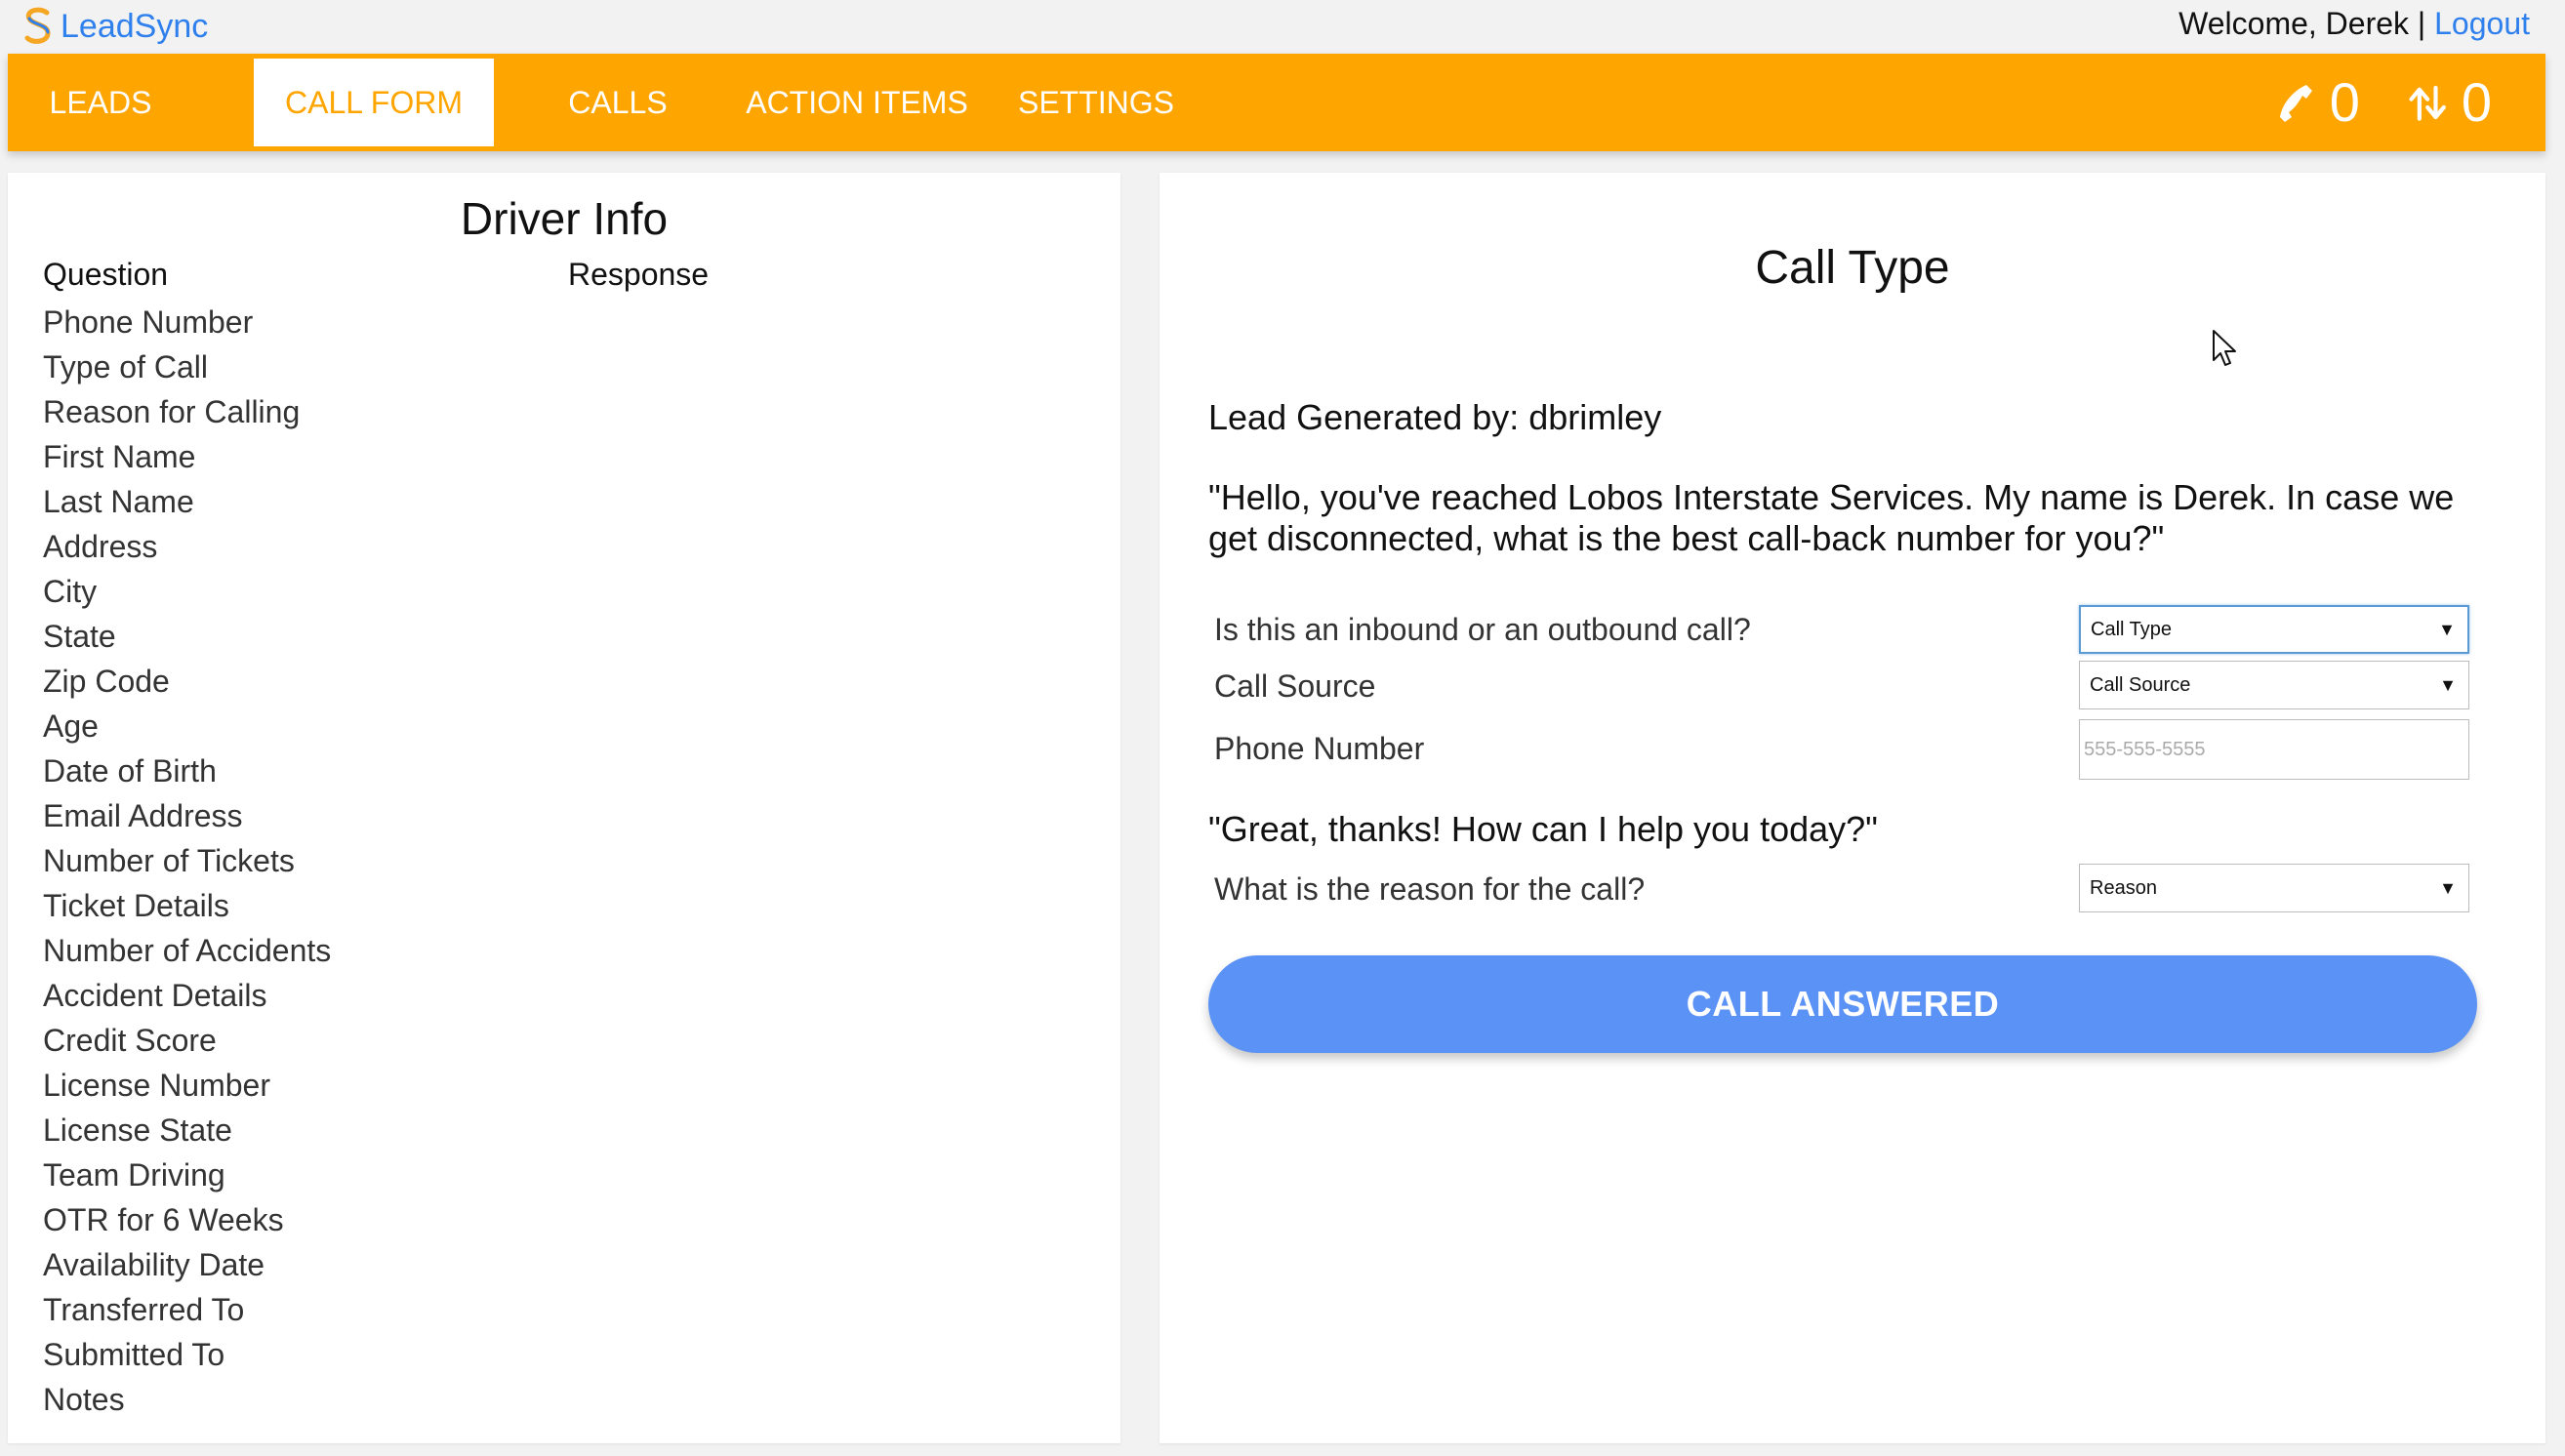  I want to click on list-item: Availability Date, so click(154, 1264).